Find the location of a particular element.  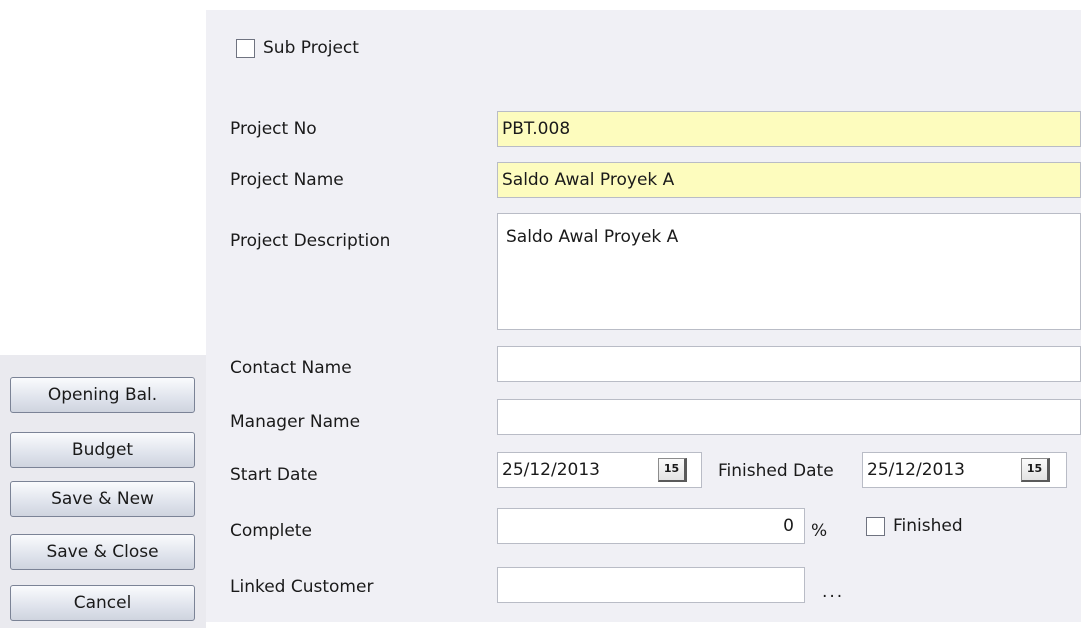

save-close-button: Save & Close is located at coordinates (102, 552).